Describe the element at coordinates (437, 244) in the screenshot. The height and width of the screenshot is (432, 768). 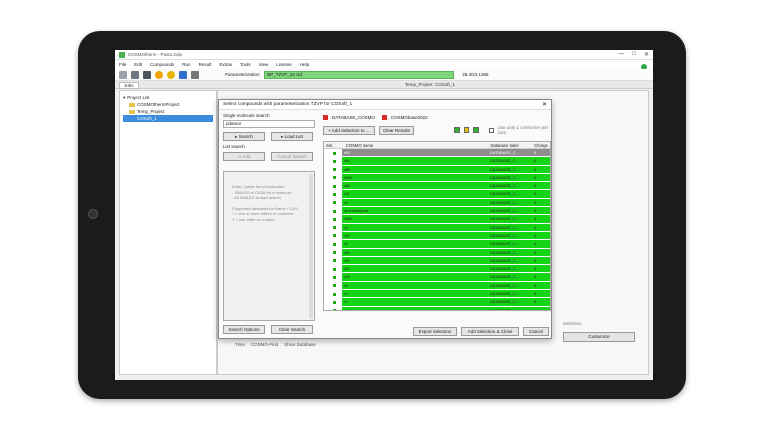
I see `table-row: r5 DATABASE_C... 0` at that location.